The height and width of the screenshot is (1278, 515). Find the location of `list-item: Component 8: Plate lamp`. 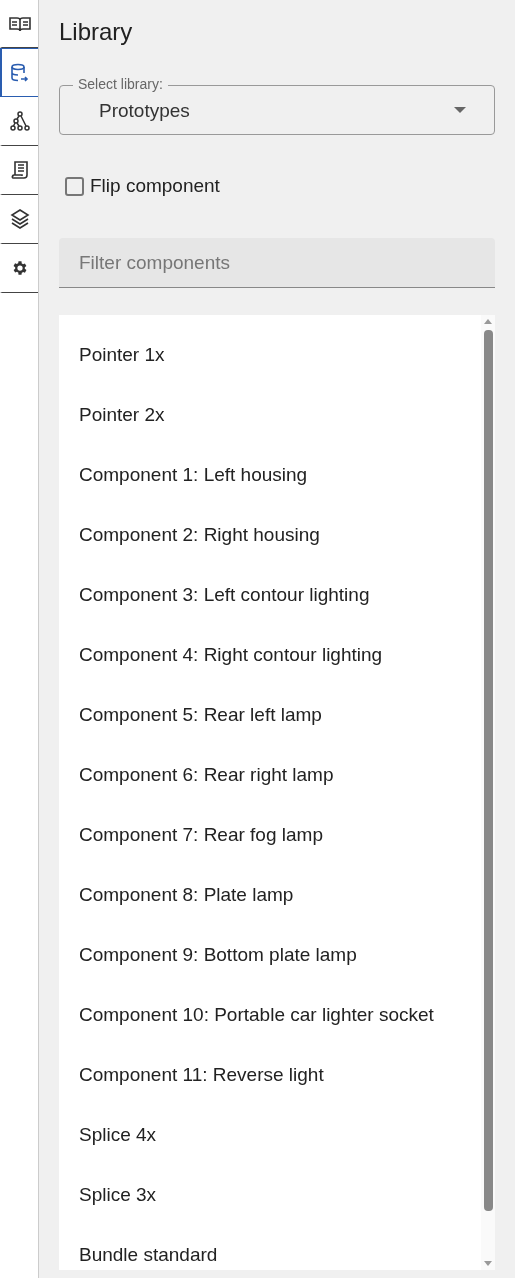

list-item: Component 8: Plate lamp is located at coordinates (270, 895).